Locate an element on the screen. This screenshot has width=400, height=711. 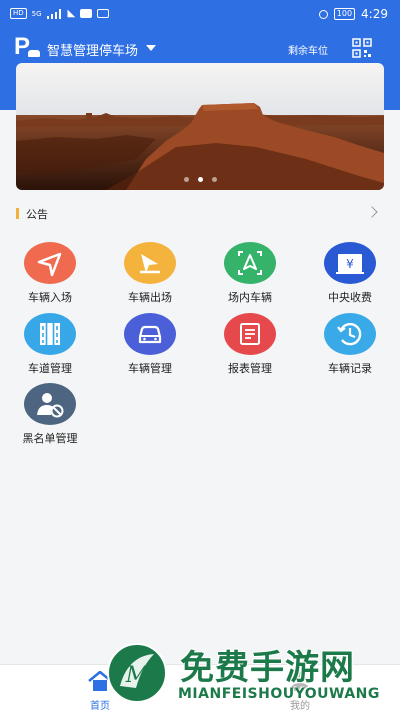
report-management-icon is located at coordinates (250, 334).